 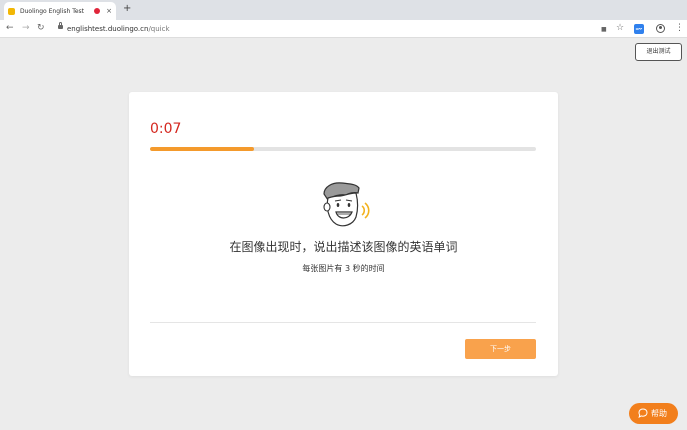 What do you see at coordinates (643, 413) in the screenshot?
I see `chat-bubble-icon` at bounding box center [643, 413].